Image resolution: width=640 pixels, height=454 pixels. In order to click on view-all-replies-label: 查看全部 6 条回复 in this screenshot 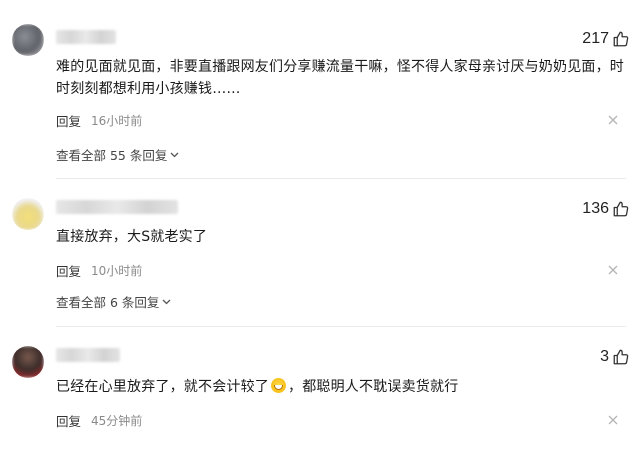, I will do `click(108, 302)`.